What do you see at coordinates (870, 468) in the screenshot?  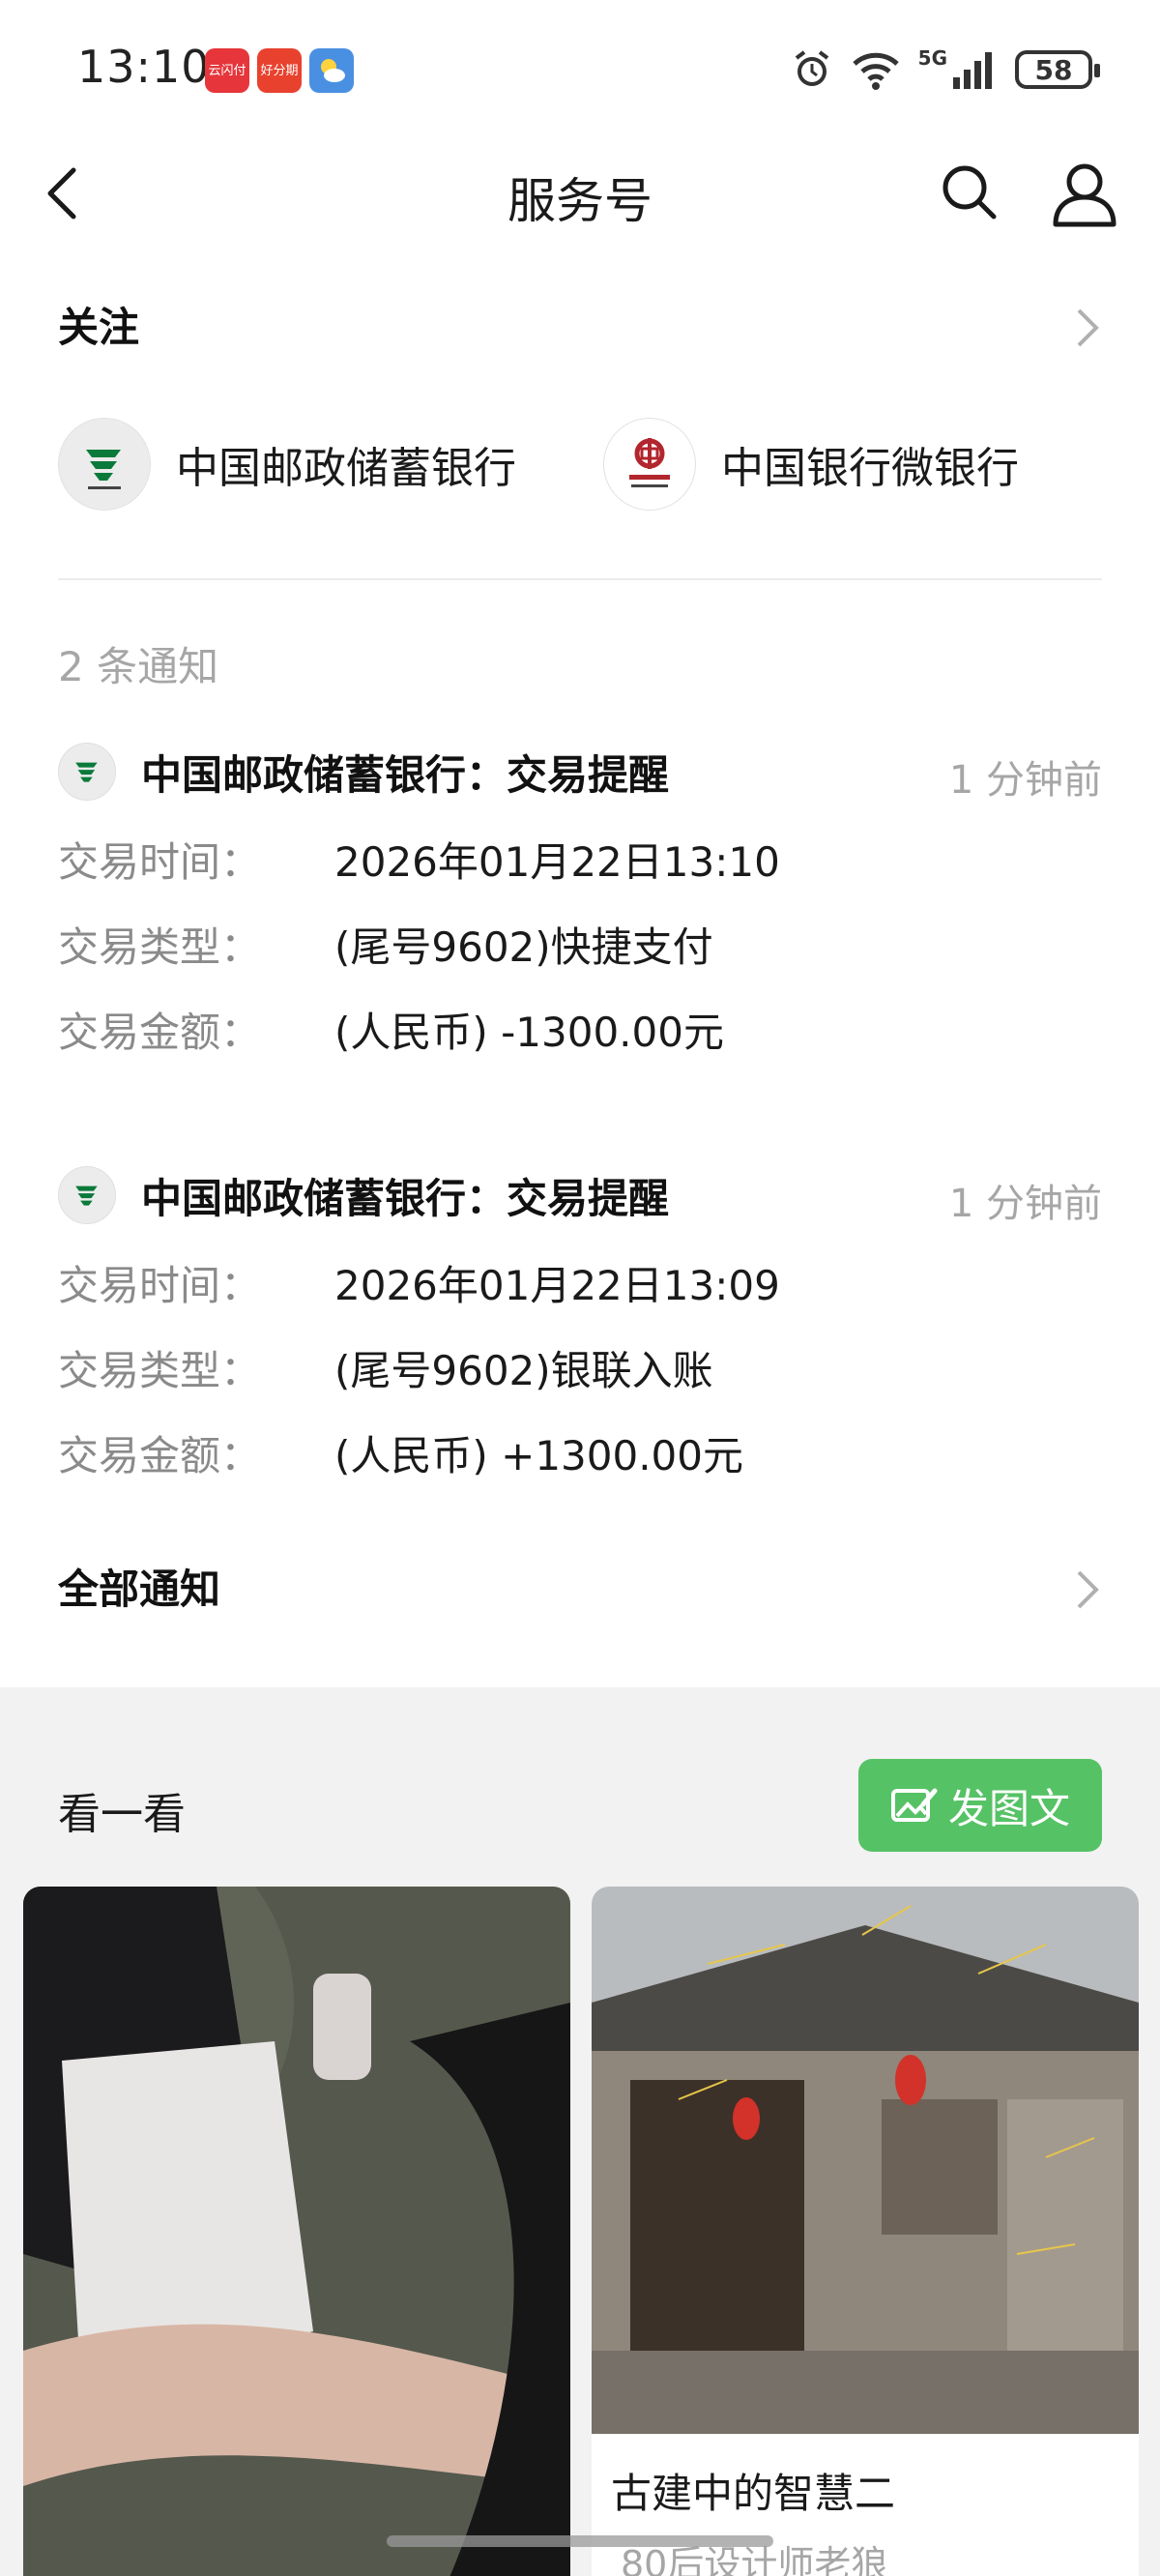 I see `account-name: 中国银行微银行` at bounding box center [870, 468].